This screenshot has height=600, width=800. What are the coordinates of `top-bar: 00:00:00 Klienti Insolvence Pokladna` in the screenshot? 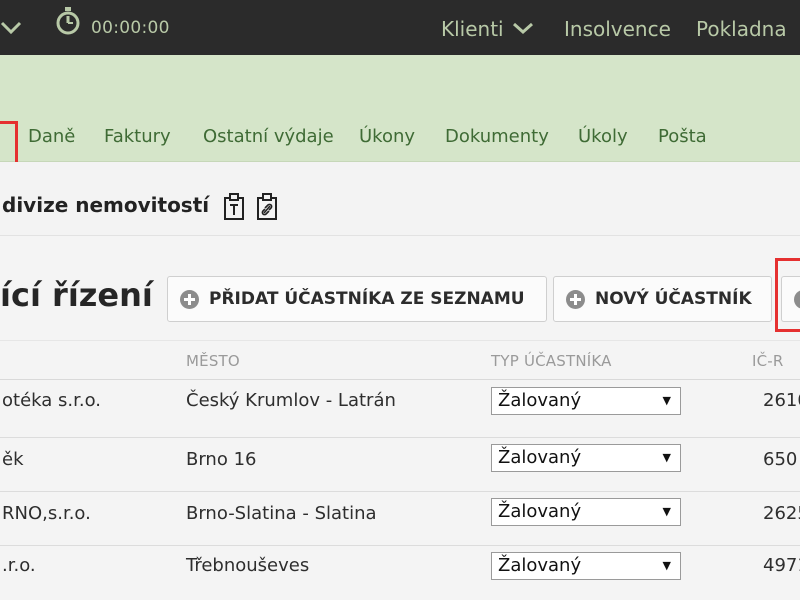 It's located at (400, 27).